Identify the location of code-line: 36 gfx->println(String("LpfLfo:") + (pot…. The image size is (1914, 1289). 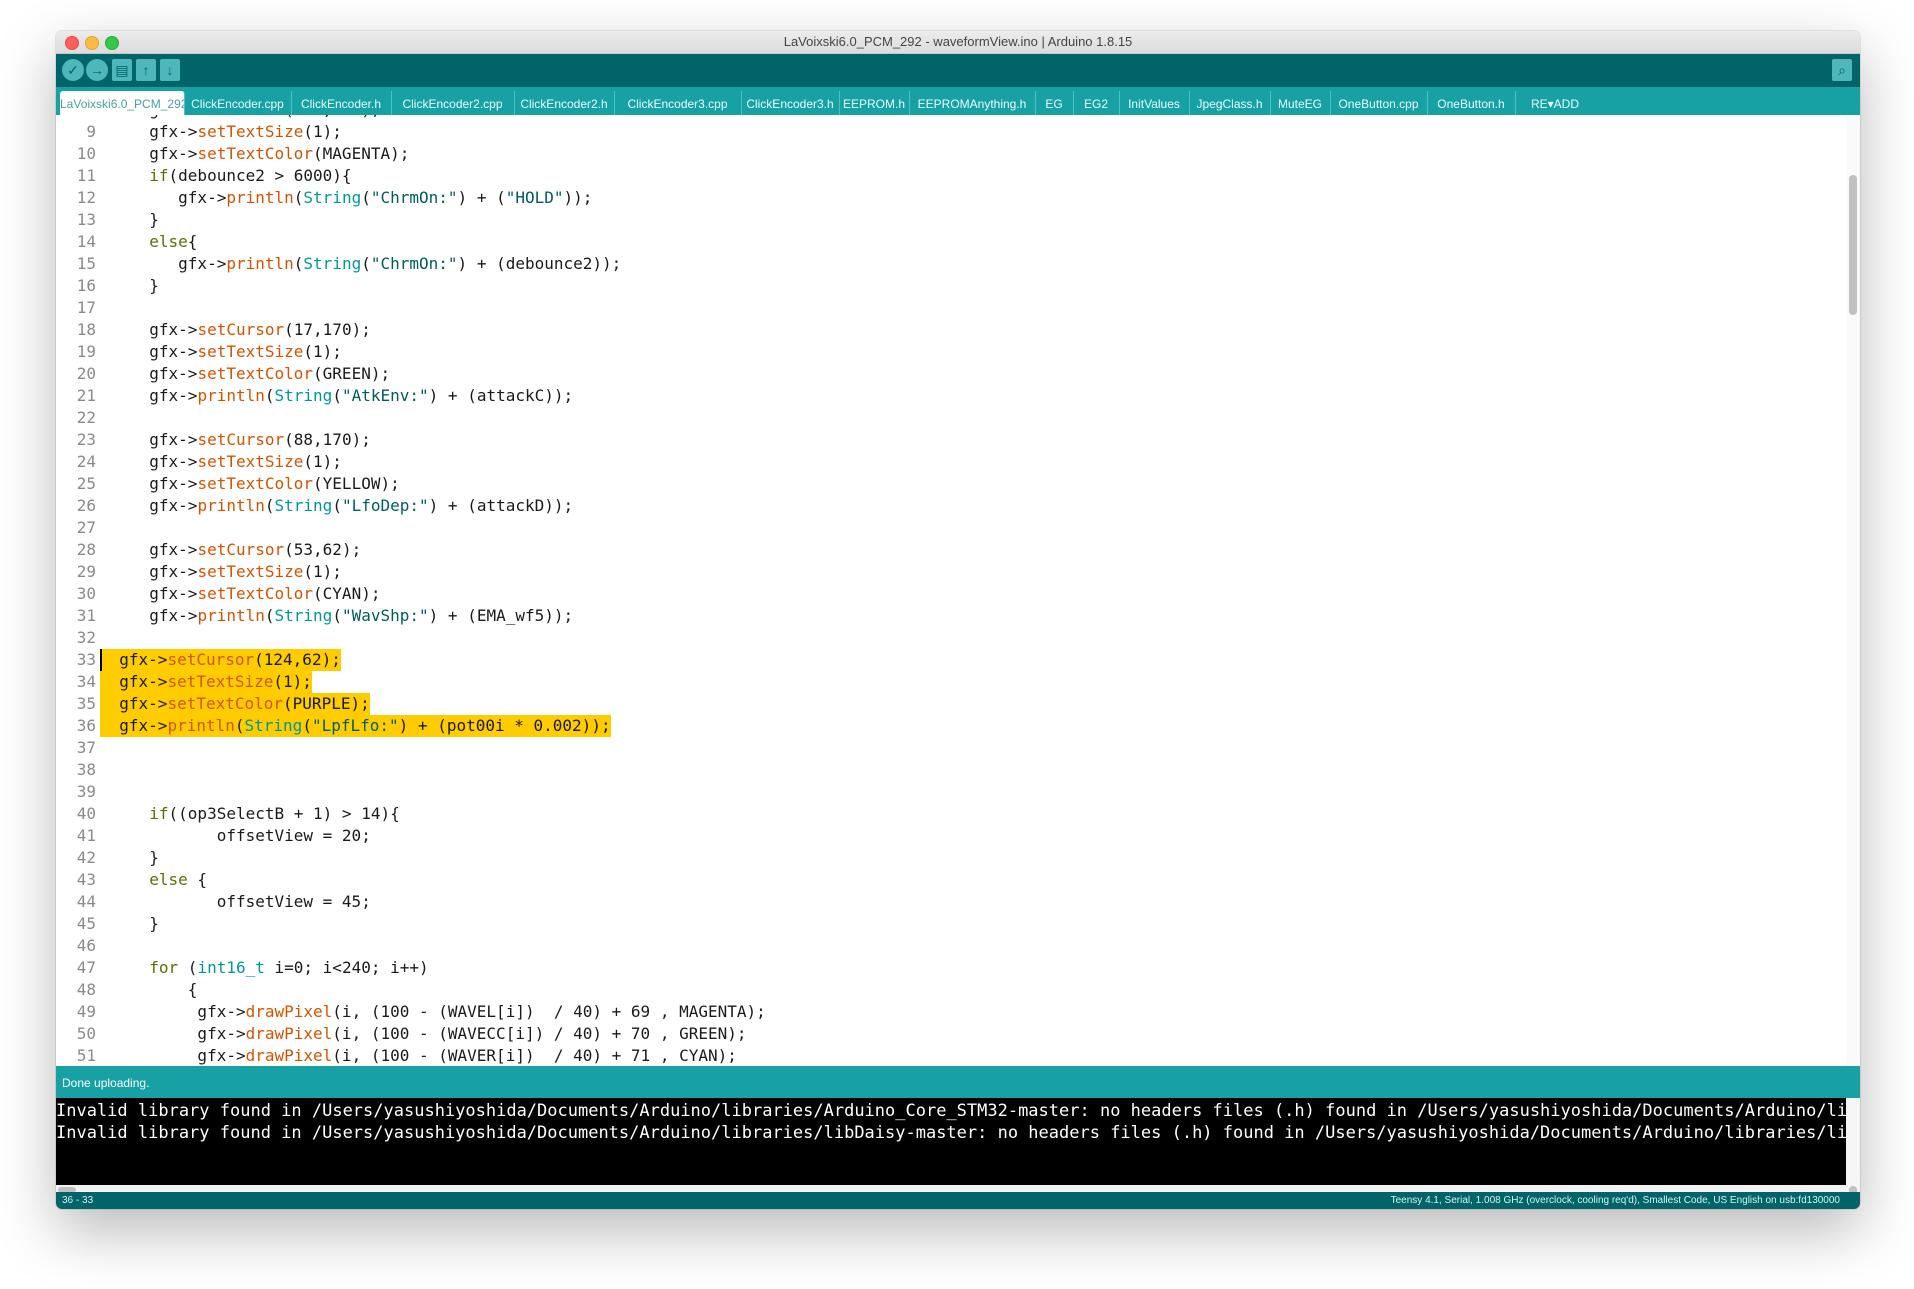
(951, 726).